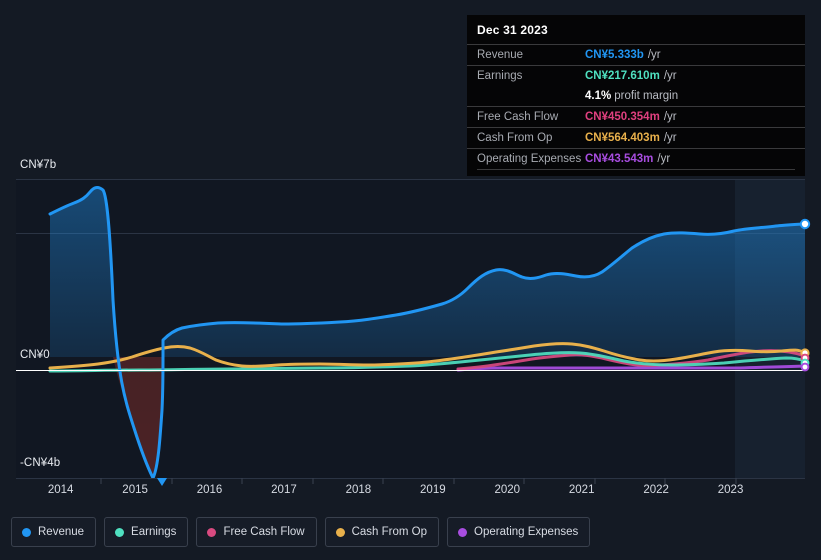 Image resolution: width=821 pixels, height=560 pixels. What do you see at coordinates (38, 165) in the screenshot?
I see `y-axis-label-top: CN¥7b` at bounding box center [38, 165].